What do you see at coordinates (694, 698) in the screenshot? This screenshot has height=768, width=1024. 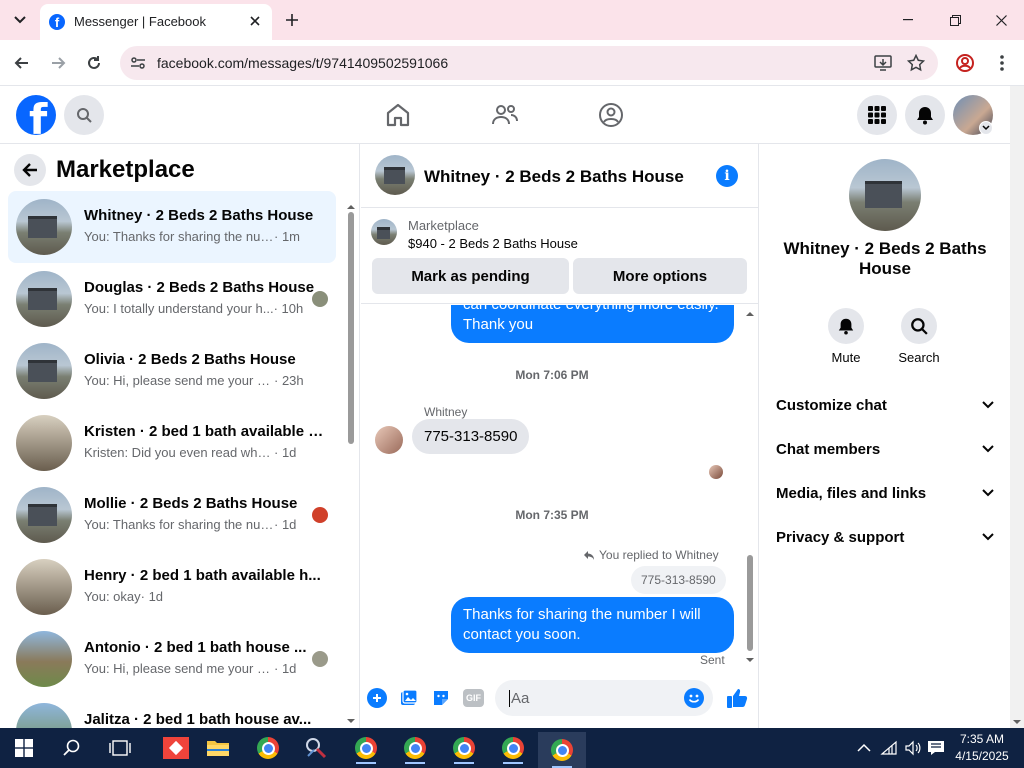 I see `emoji-icon` at bounding box center [694, 698].